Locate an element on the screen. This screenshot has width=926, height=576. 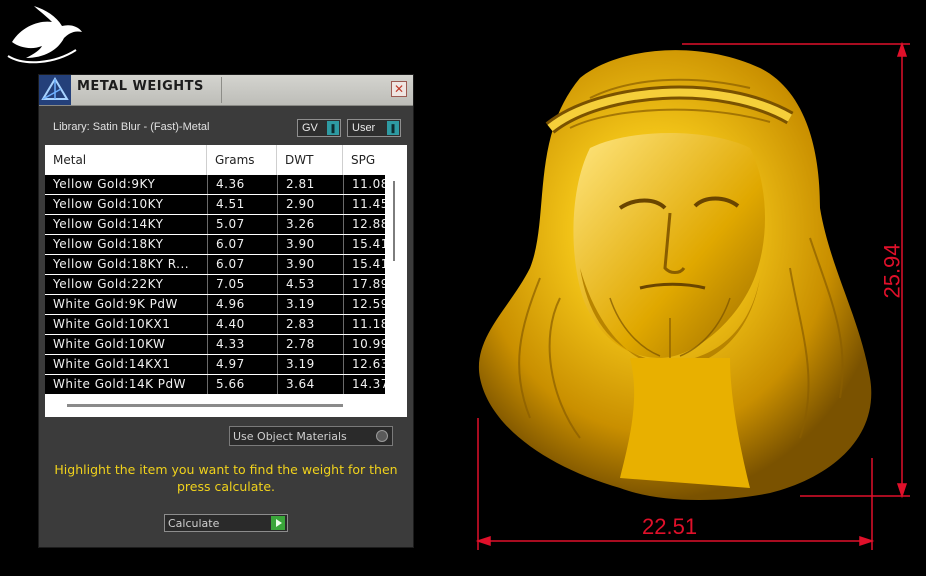
cell-spg: 11.08 is located at coordinates (364, 184).